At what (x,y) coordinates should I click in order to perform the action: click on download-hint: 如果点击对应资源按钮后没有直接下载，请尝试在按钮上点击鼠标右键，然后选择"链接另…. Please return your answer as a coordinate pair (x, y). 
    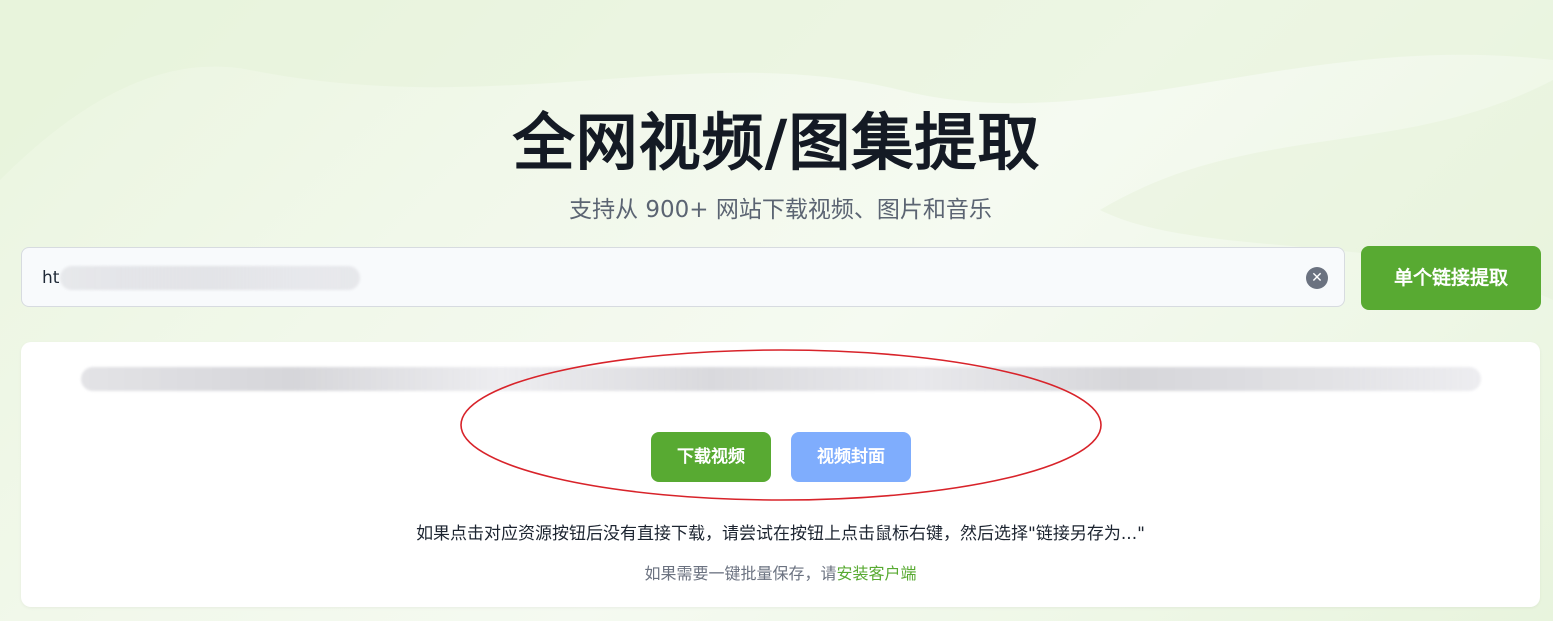
    Looking at the image, I should click on (780, 534).